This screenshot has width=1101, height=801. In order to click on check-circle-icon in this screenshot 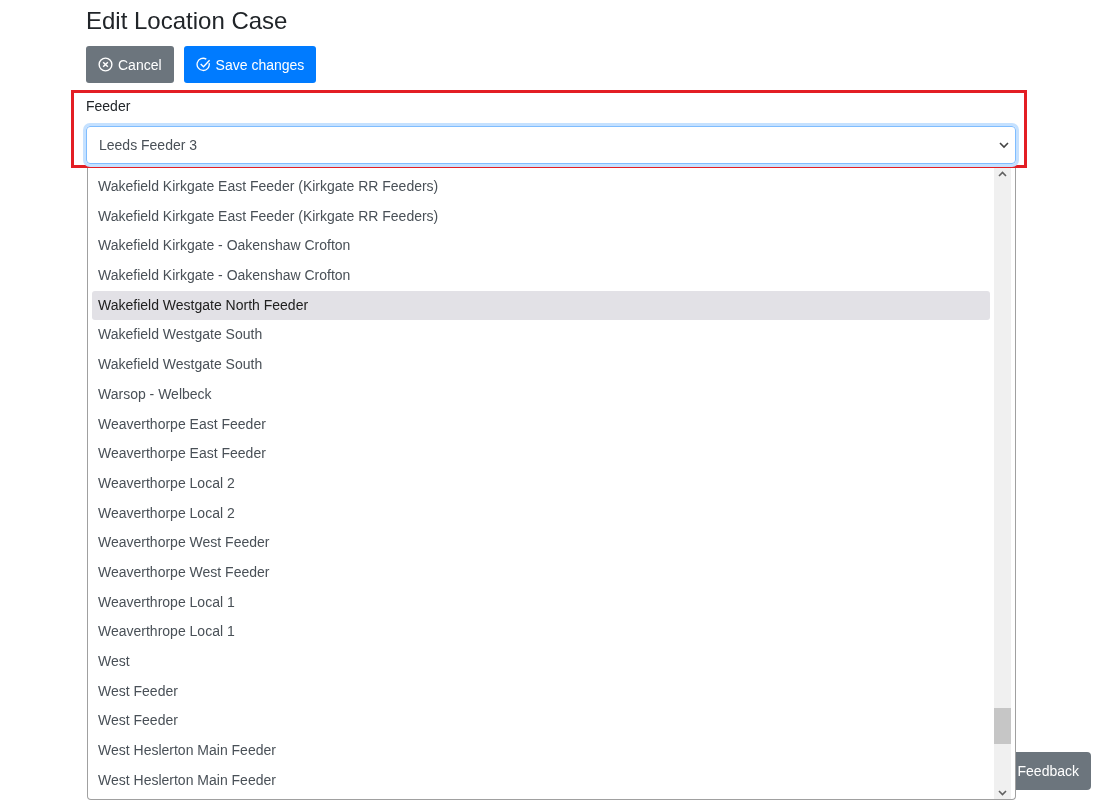, I will do `click(203, 64)`.